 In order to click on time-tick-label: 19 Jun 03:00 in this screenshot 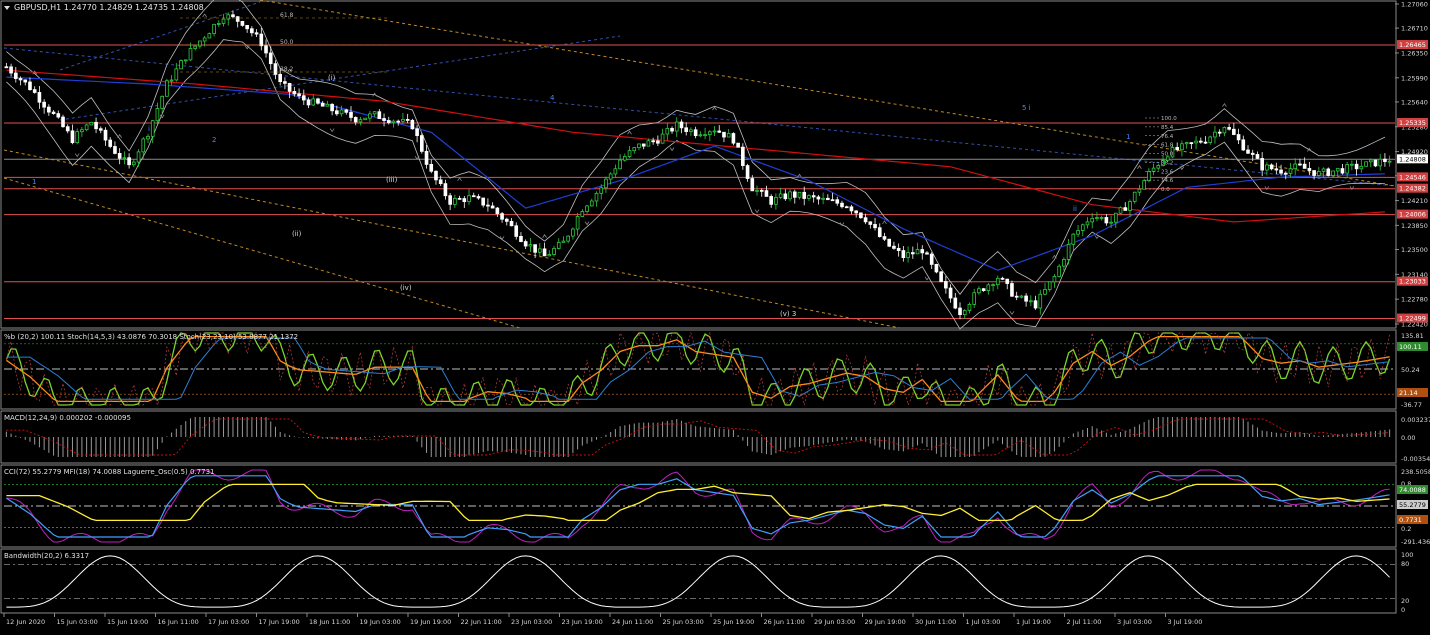, I will do `click(380, 622)`.